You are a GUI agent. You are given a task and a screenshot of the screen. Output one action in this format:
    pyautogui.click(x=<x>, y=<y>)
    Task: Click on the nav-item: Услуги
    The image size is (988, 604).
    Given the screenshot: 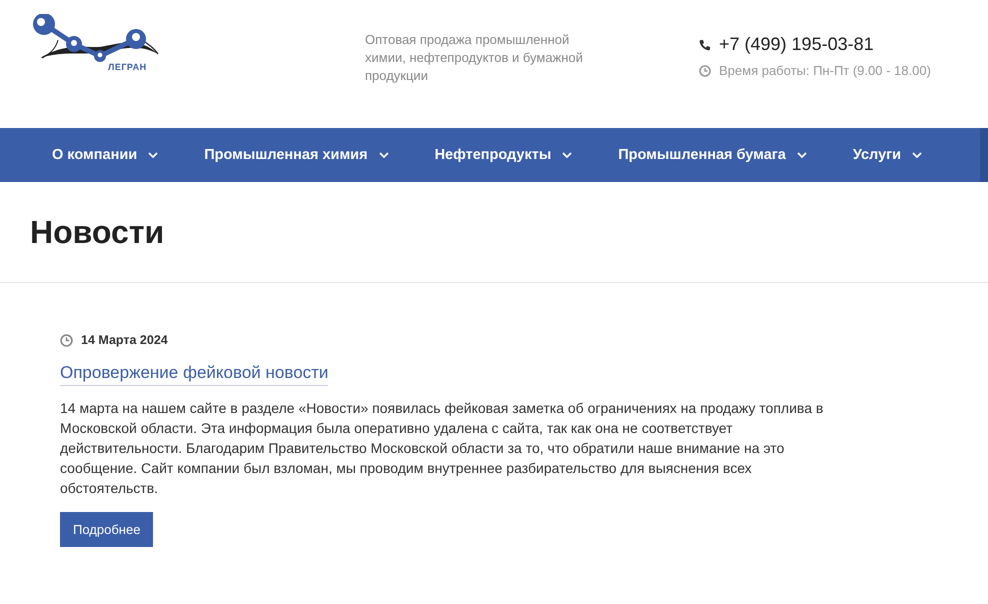 What is the action you would take?
    pyautogui.click(x=887, y=155)
    